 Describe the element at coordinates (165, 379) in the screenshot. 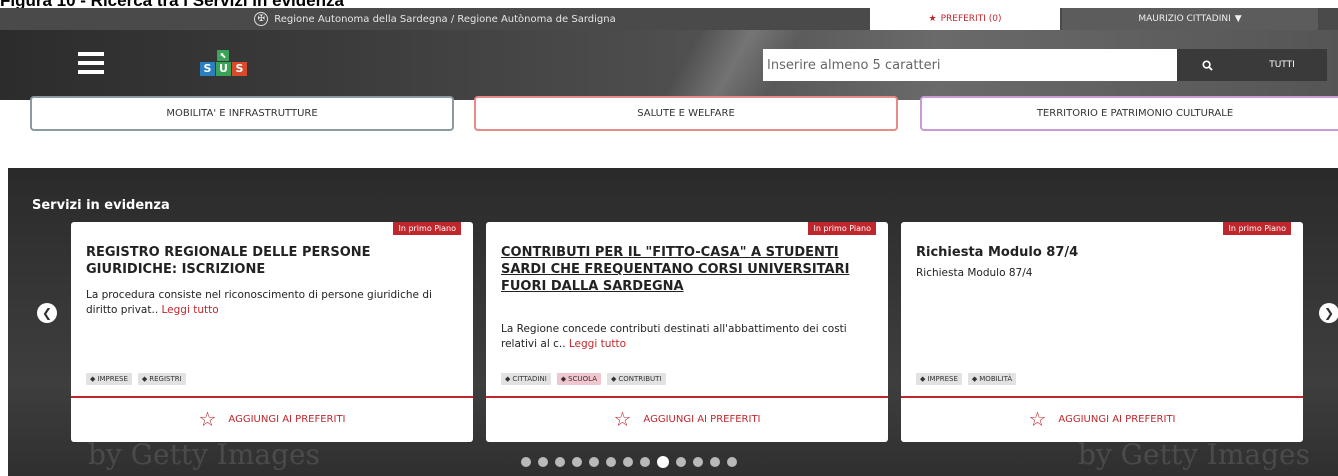

I see `tag-label: REGISTRI` at that location.